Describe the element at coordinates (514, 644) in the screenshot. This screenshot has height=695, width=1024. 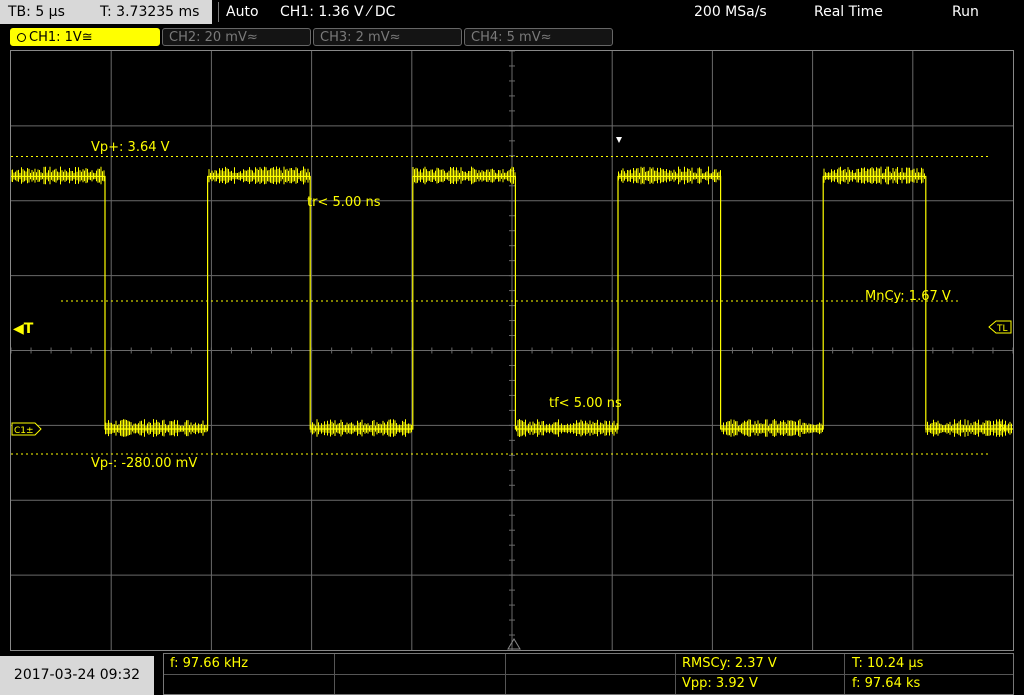
I see `horizontal-center-icon` at that location.